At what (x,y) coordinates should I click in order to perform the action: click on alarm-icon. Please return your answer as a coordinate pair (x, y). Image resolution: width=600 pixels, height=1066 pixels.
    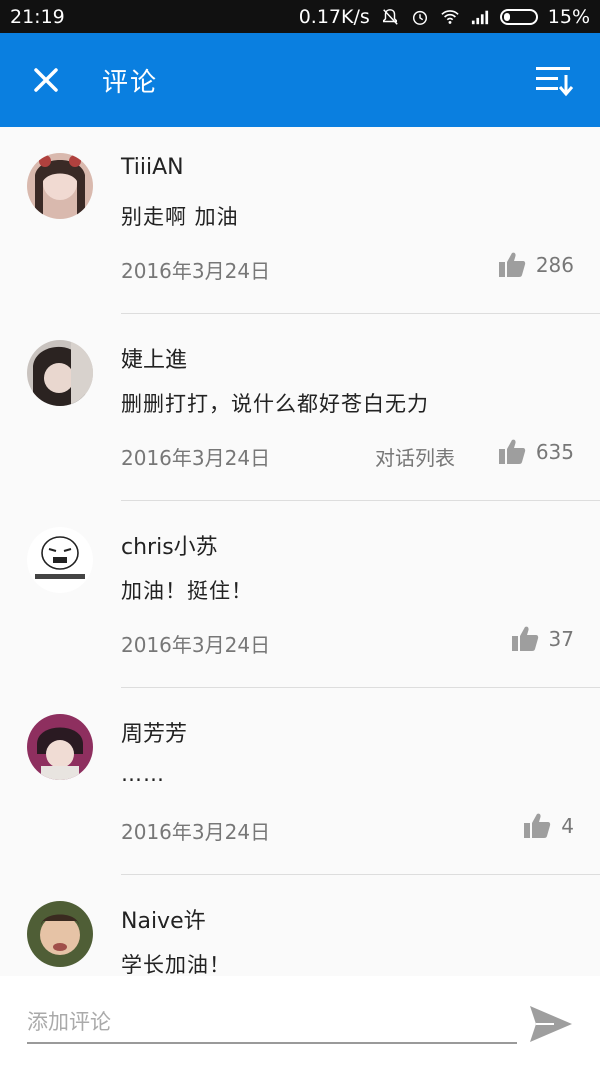
    Looking at the image, I should click on (419, 17).